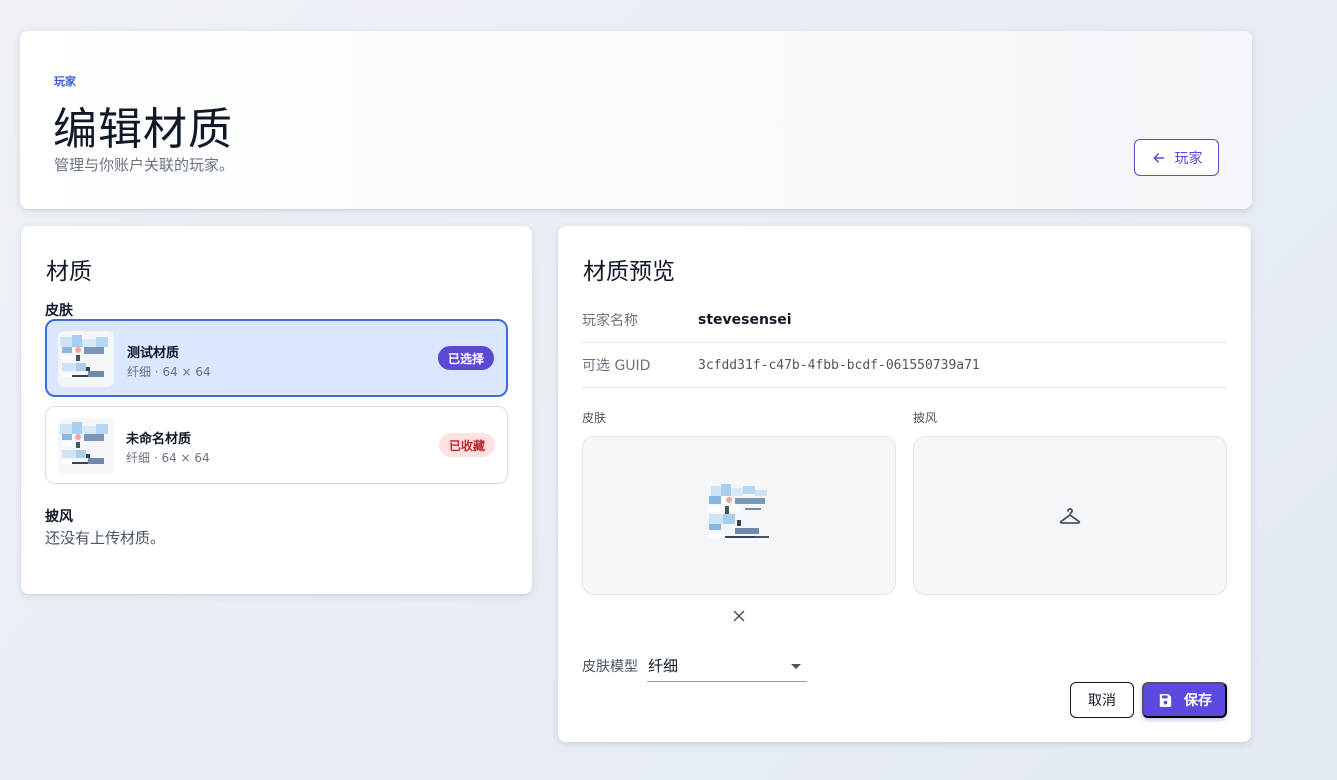  What do you see at coordinates (1198, 700) in the screenshot?
I see `save-button-label: 保存` at bounding box center [1198, 700].